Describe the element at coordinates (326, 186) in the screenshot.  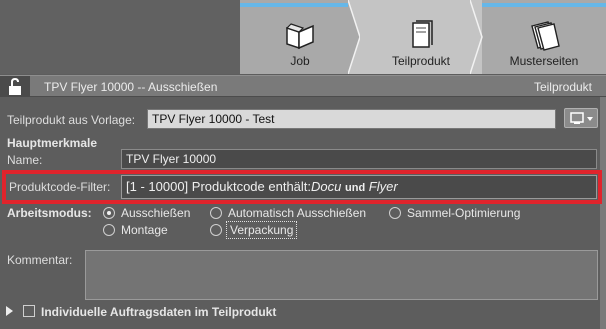
I see `produktcode-term1: Docu` at that location.